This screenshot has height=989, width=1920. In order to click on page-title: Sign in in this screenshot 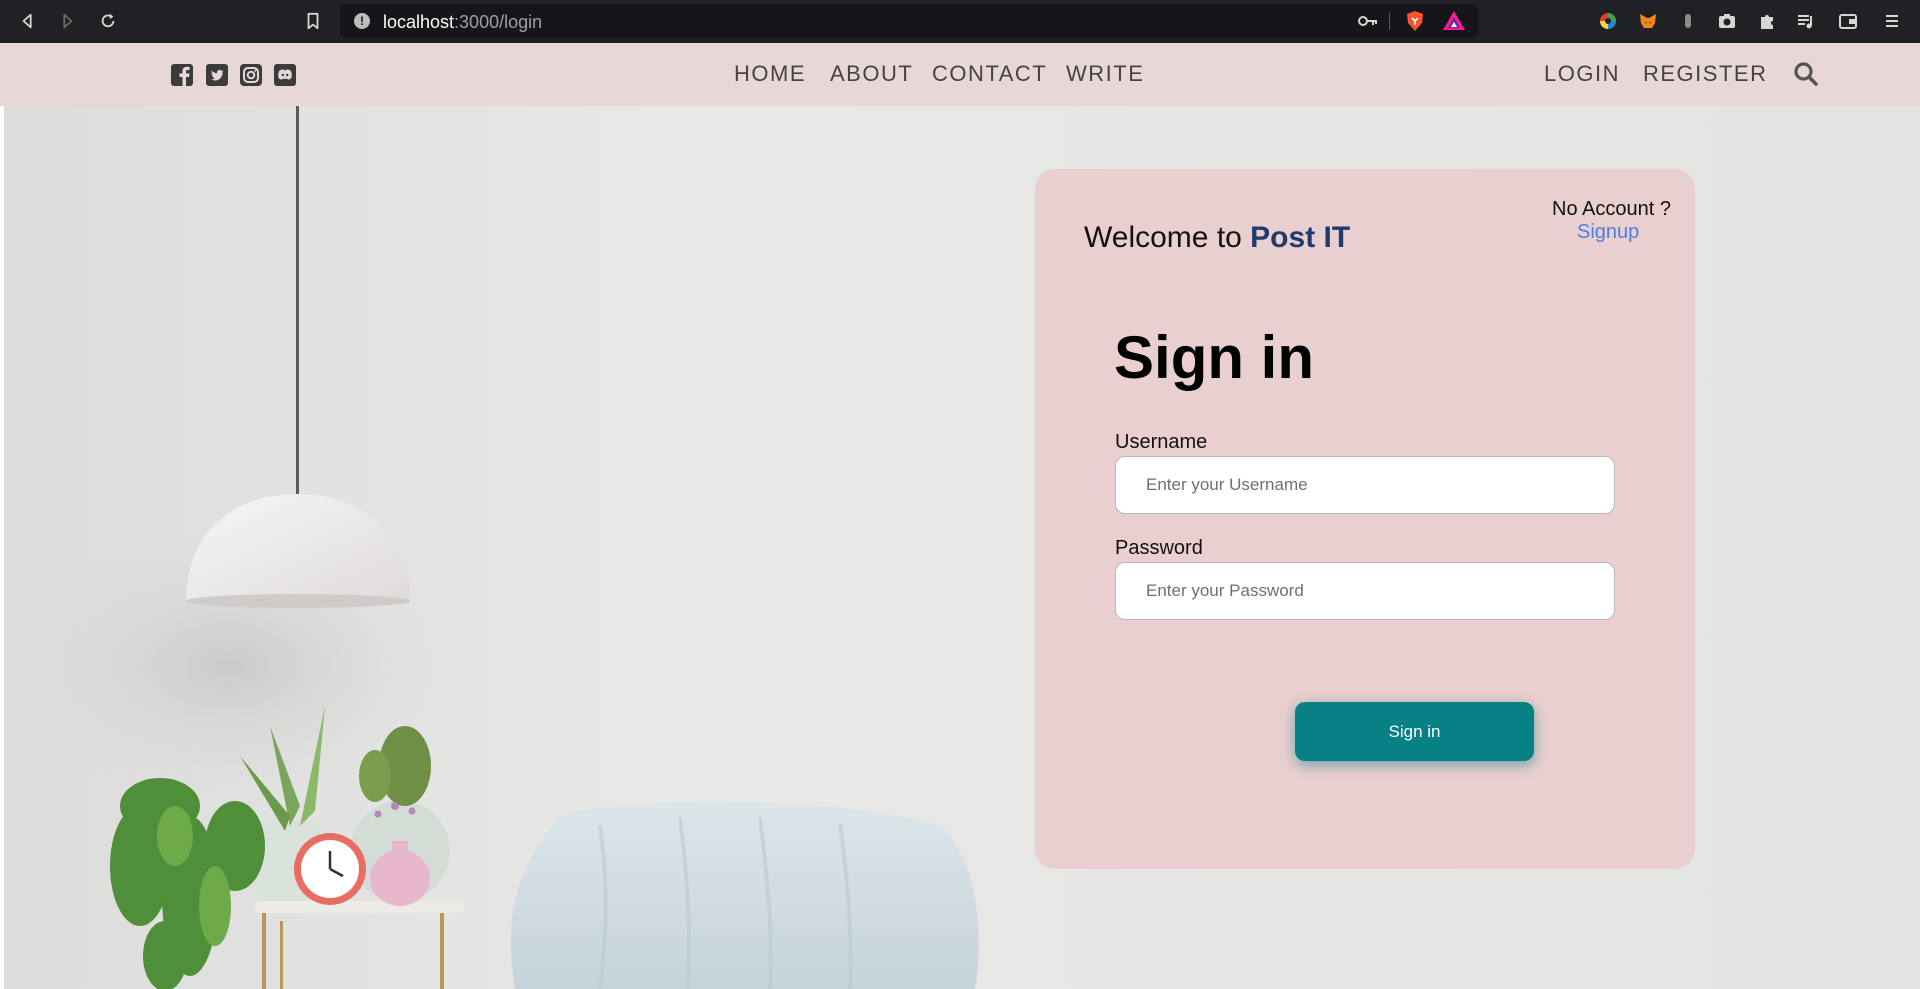, I will do `click(1214, 357)`.